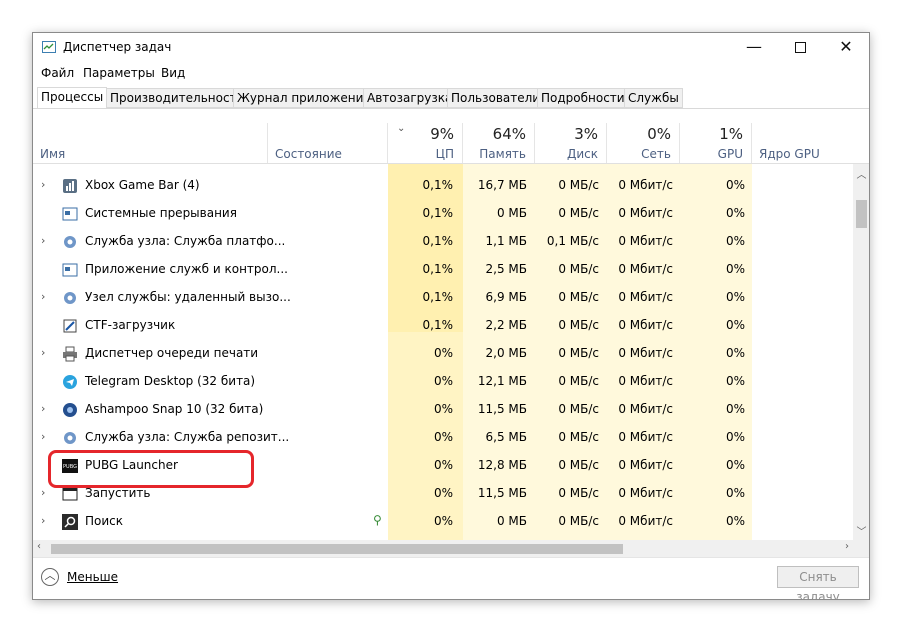 Image resolution: width=902 pixels, height=633 pixels. What do you see at coordinates (170, 381) in the screenshot?
I see `process-name: Telegram Desktop (32 бита)` at bounding box center [170, 381].